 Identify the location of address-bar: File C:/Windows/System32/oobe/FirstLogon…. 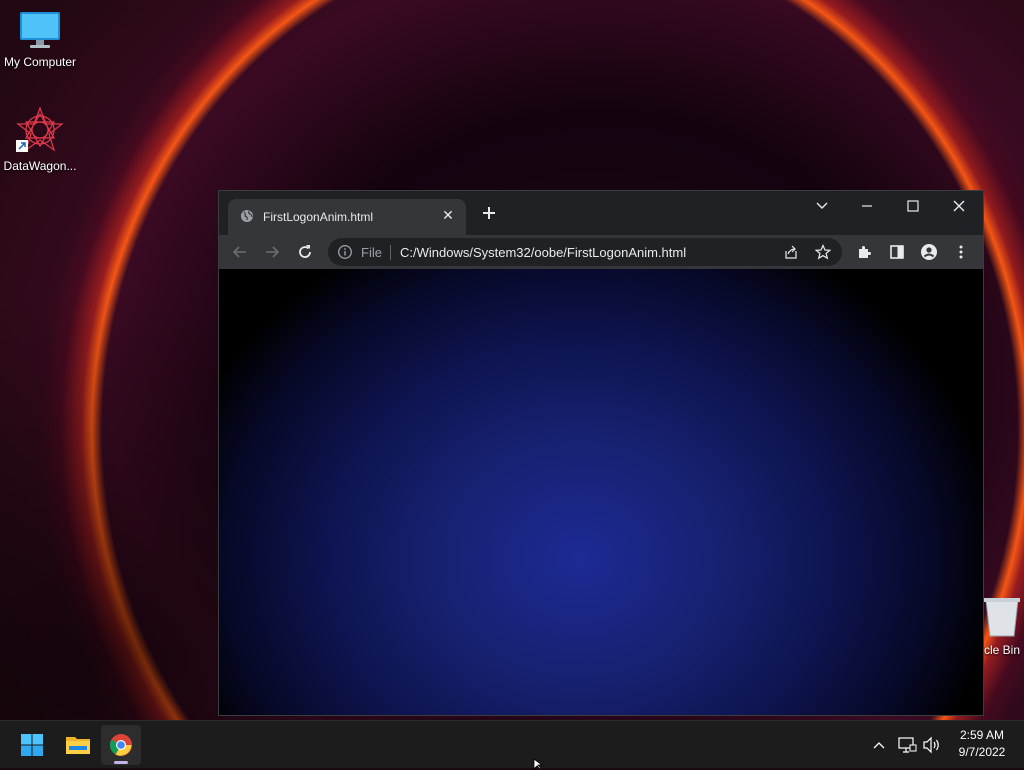
(585, 252).